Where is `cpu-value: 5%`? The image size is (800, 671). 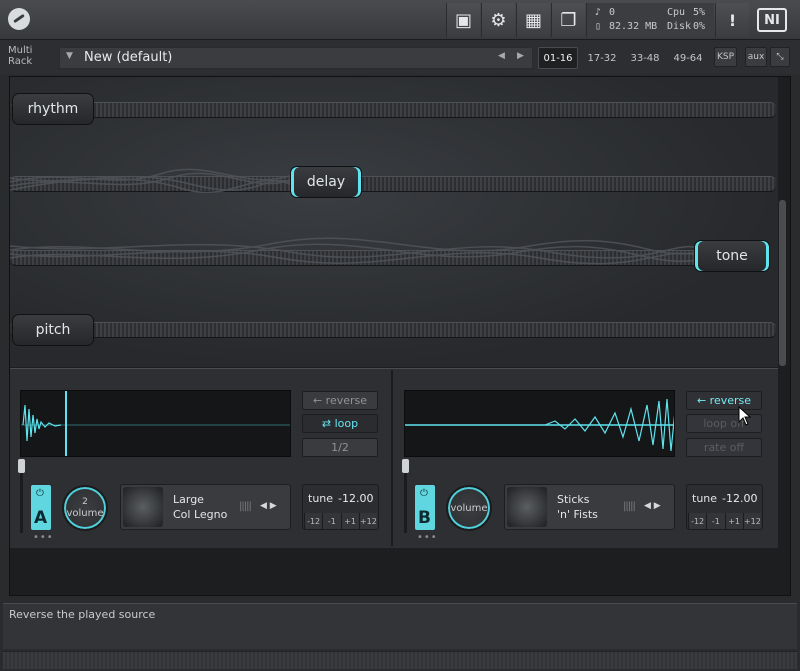
cpu-value: 5% is located at coordinates (699, 12).